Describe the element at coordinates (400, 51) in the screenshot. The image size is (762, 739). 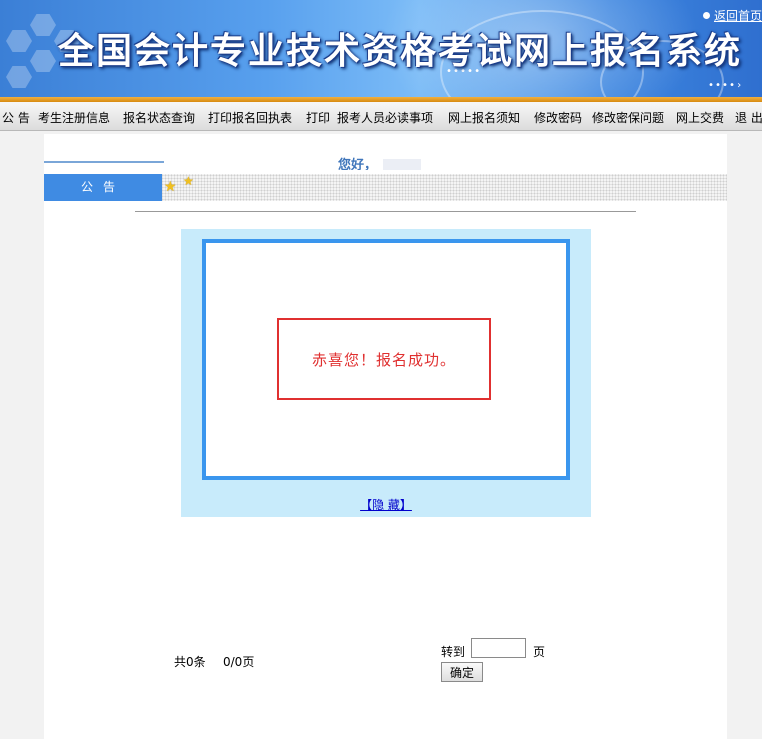
I see `site-title: 全国会计专业技术资格考试网上报名系统` at that location.